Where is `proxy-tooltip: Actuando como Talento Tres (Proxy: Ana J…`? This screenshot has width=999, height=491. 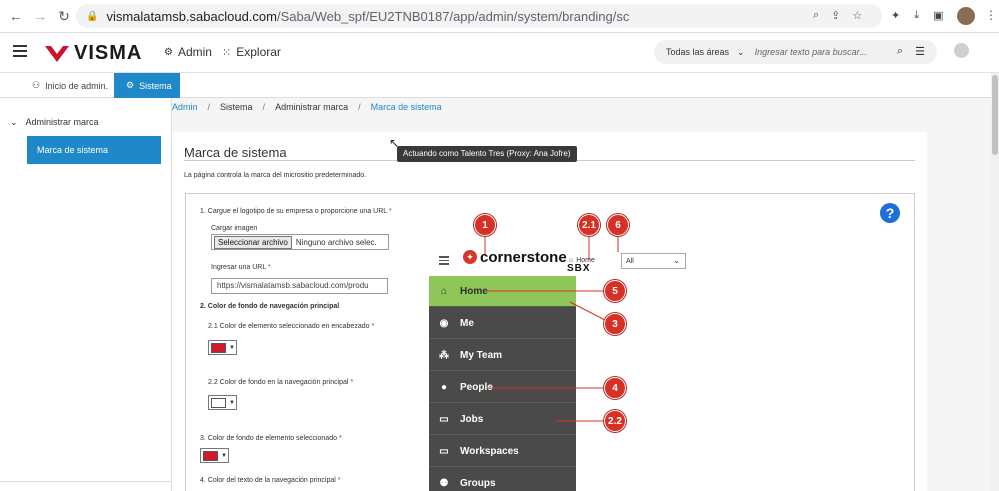 proxy-tooltip: Actuando como Talento Tres (Proxy: Ana J… is located at coordinates (487, 154).